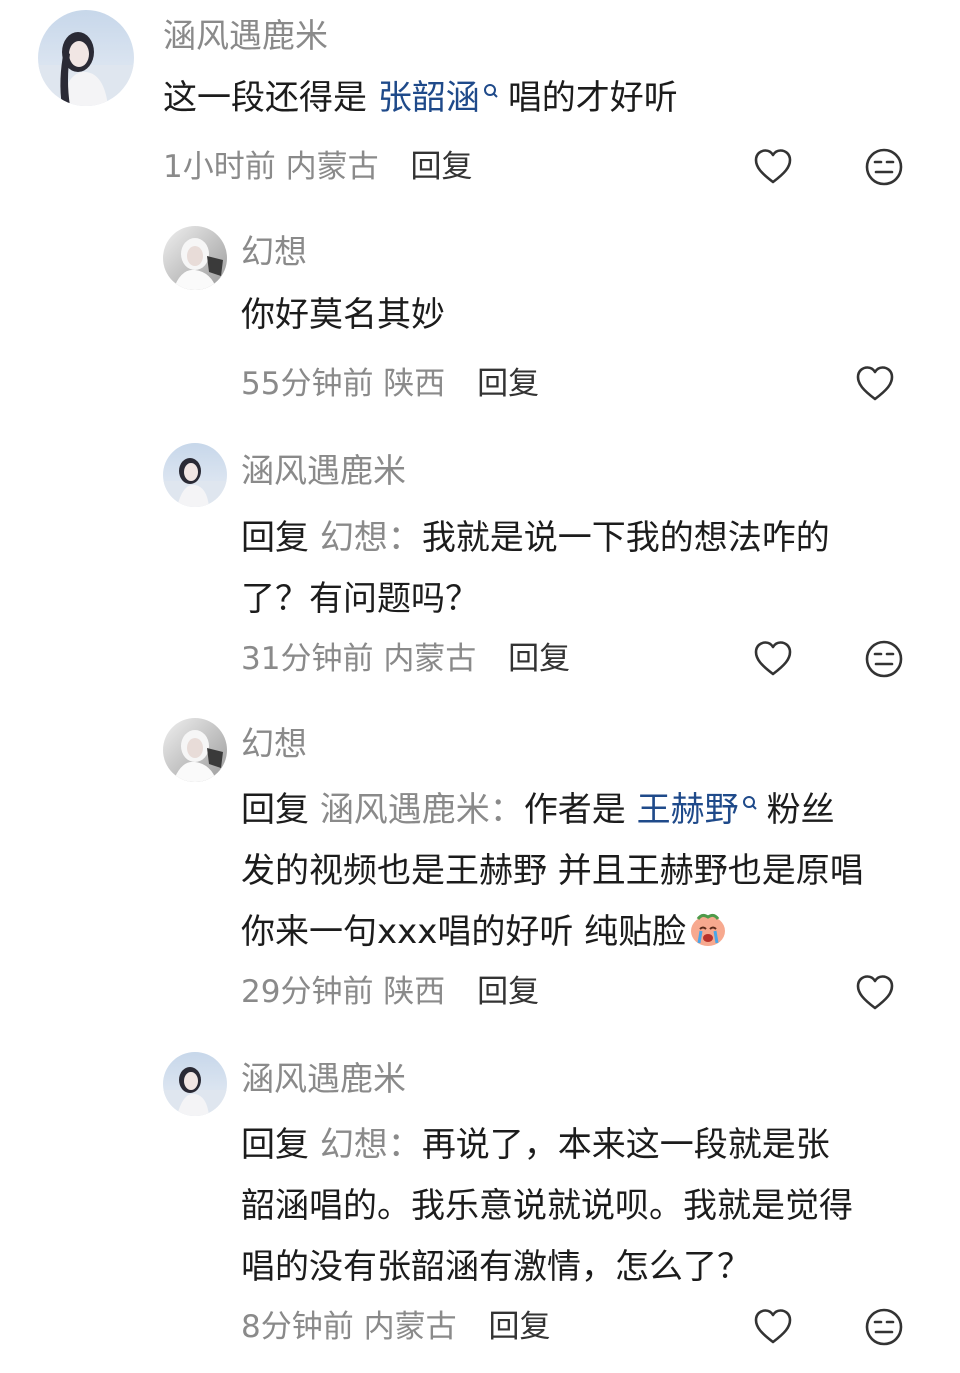  What do you see at coordinates (307, 659) in the screenshot?
I see `comment-time: 31分钟前` at bounding box center [307, 659].